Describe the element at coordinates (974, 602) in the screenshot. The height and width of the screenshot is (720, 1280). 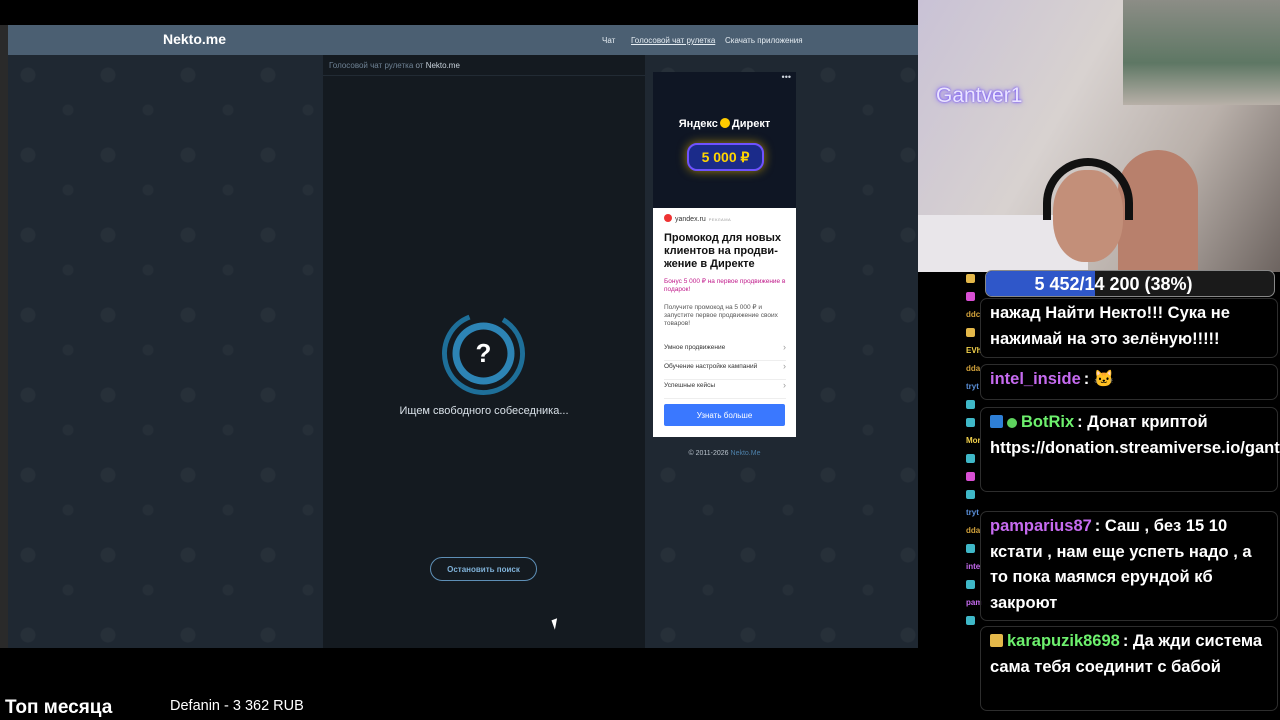
I see `viewer-name-fragment: pam` at that location.